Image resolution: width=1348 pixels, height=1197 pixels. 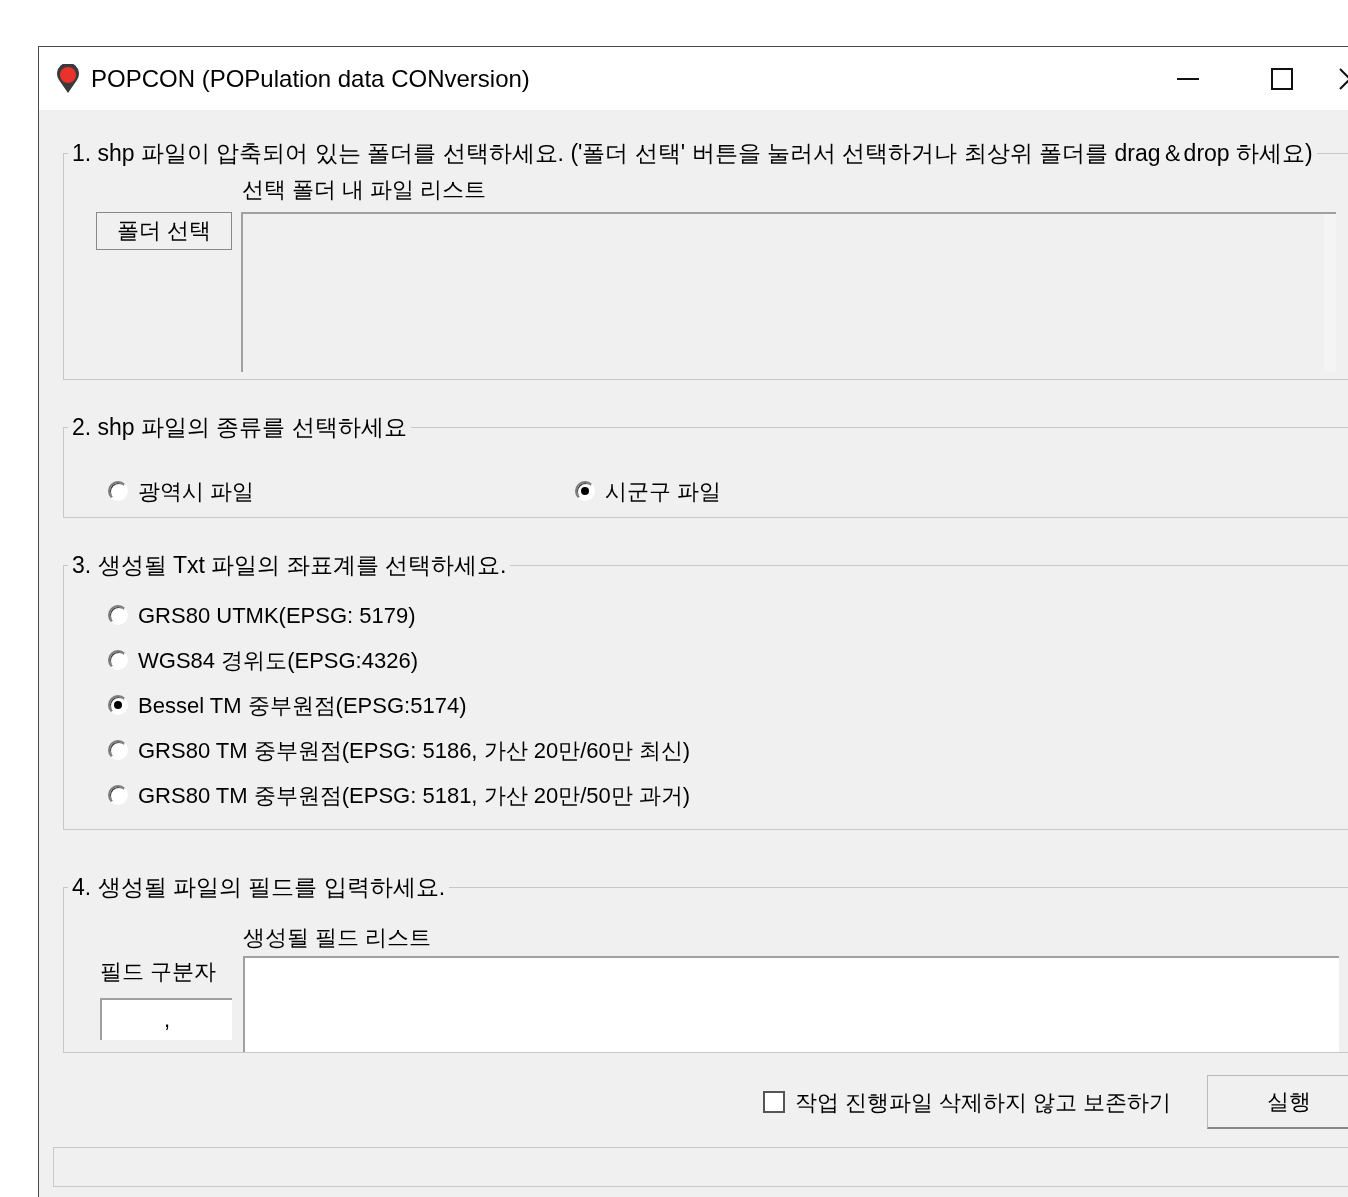 I want to click on keep-files-option: 작업 진행파일 삭제하지 않고 보존하기, so click(x=966, y=1102).